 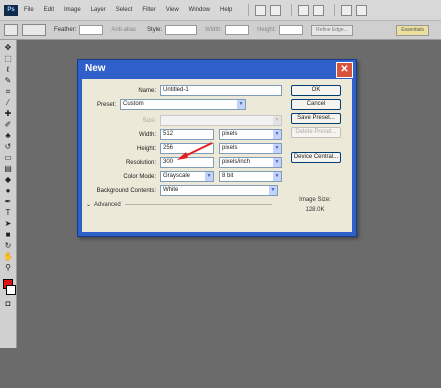 What do you see at coordinates (195, 151) in the screenshot?
I see `annotation-arrow-icon` at bounding box center [195, 151].